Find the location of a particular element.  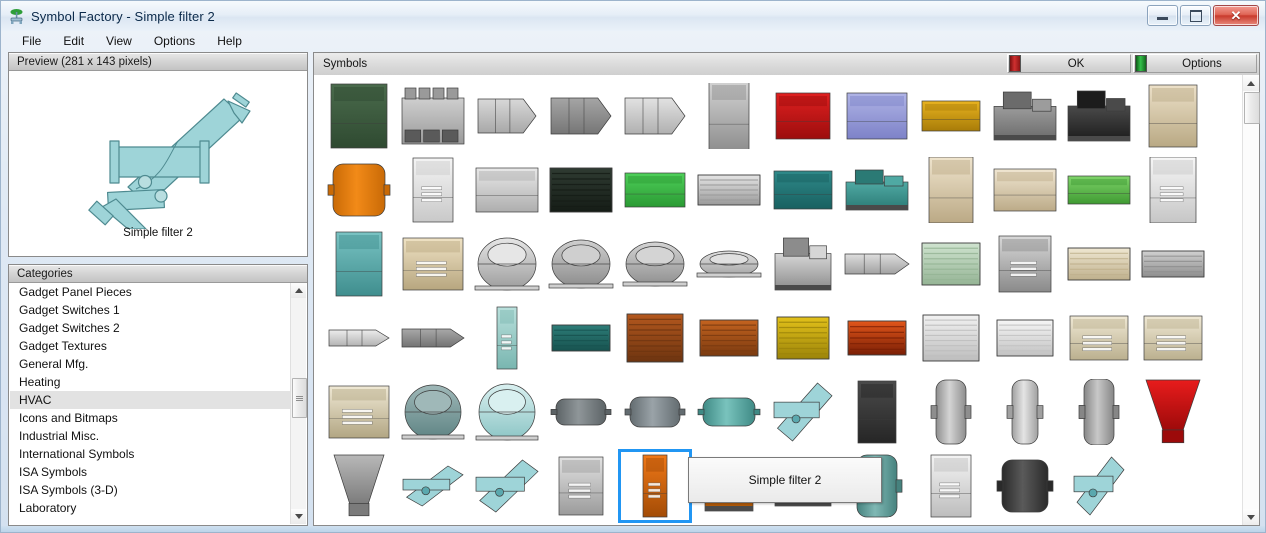

category-item: Gadget Switches 1 is located at coordinates (150, 310).